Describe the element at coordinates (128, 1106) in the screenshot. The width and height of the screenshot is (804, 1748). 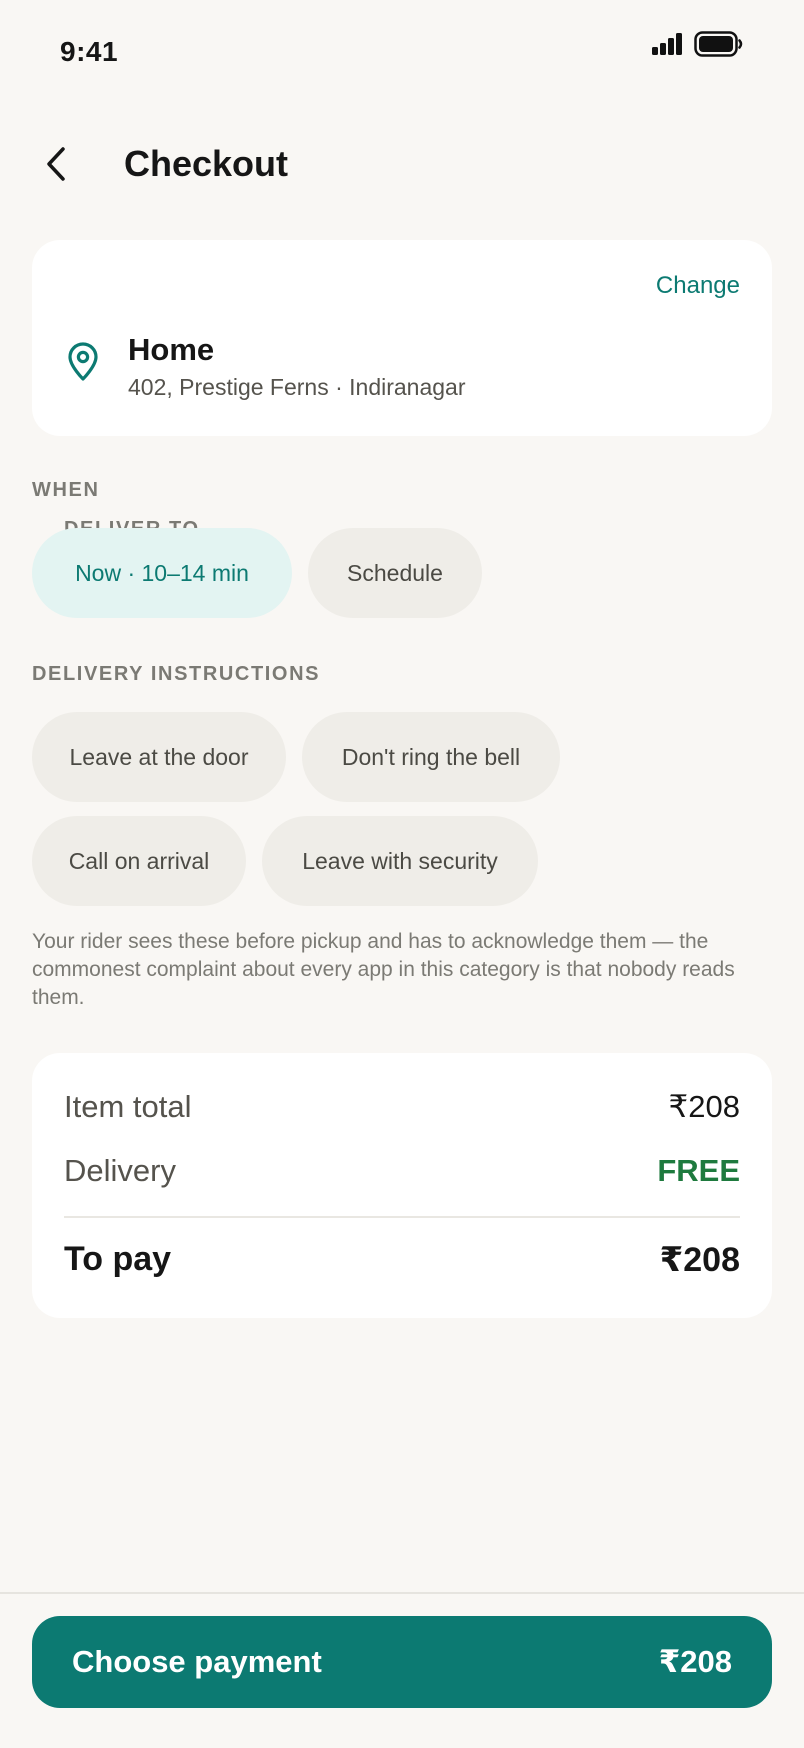
I see `item-total-label: Item total` at that location.